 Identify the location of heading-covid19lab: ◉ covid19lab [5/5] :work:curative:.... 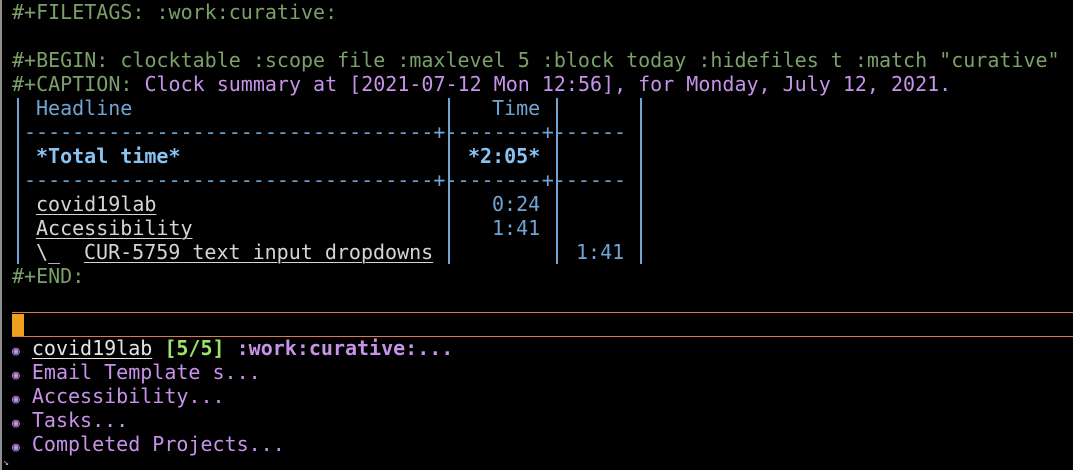
(232, 348).